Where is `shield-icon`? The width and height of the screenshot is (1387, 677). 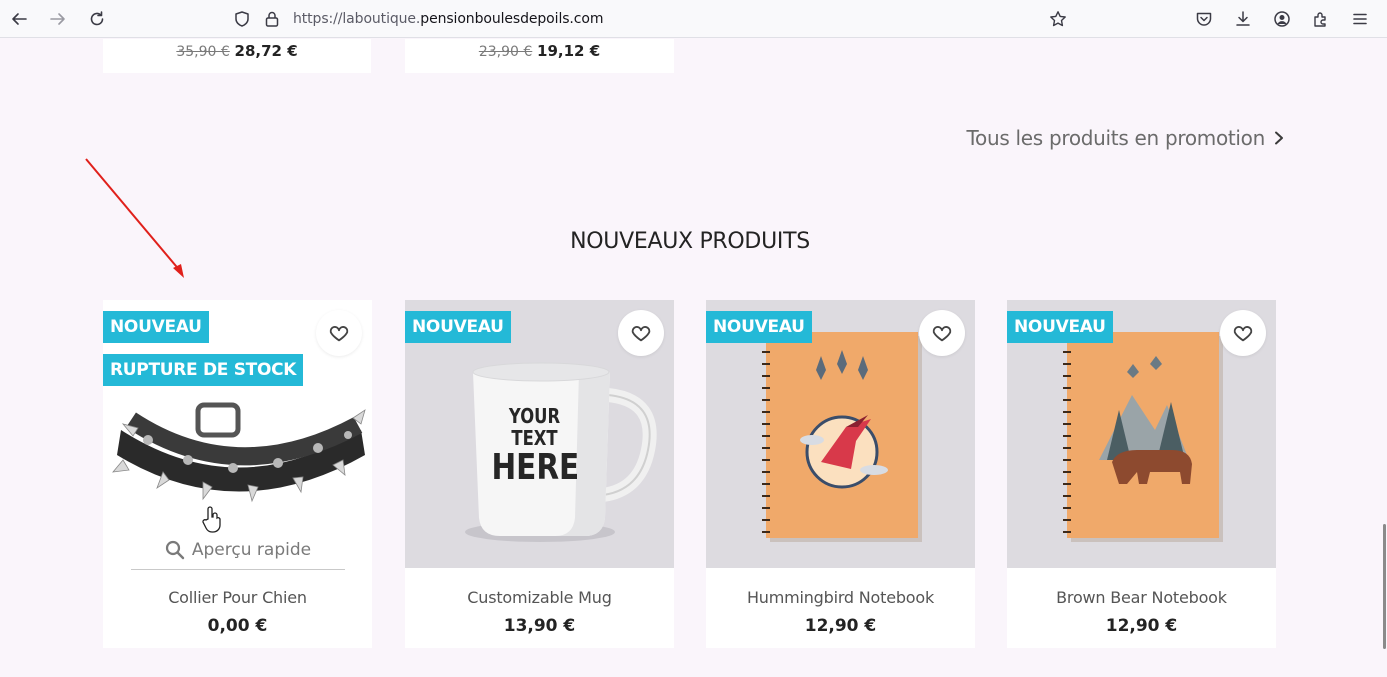
shield-icon is located at coordinates (242, 19).